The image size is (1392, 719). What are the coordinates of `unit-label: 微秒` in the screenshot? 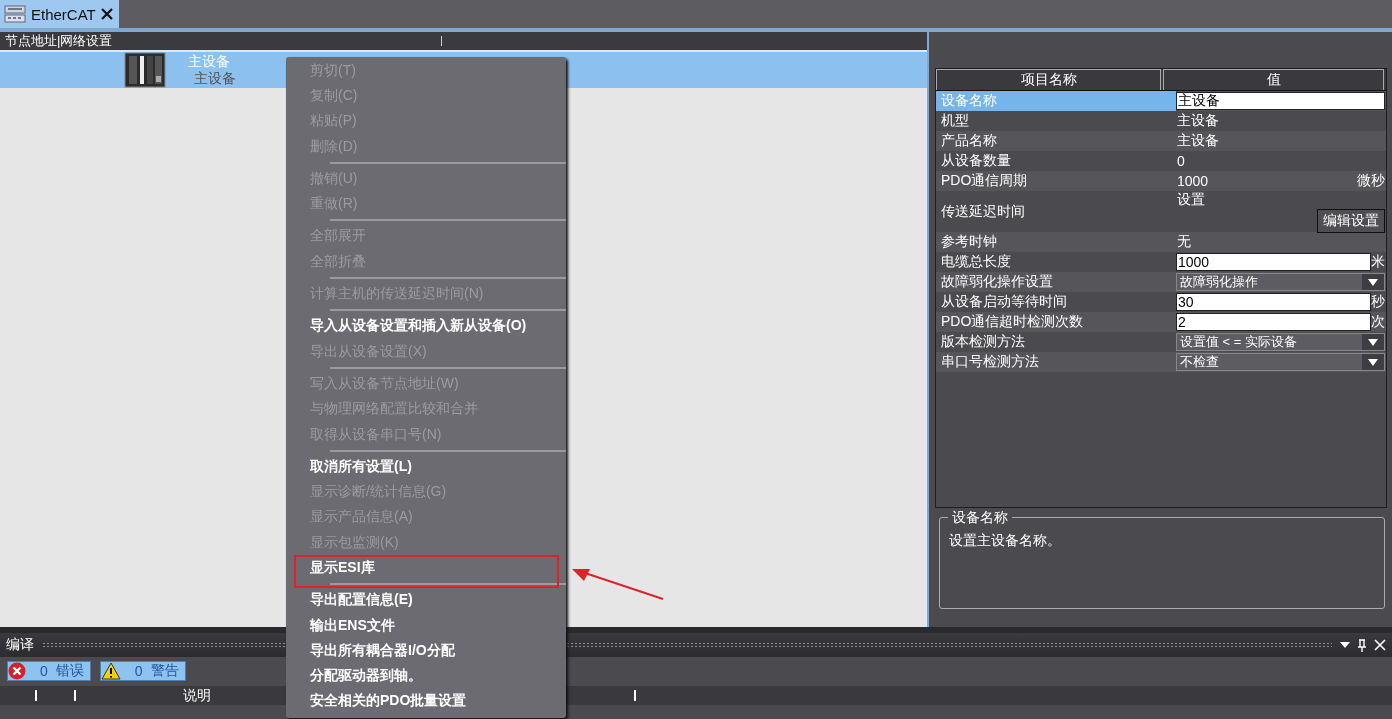 It's located at (1371, 181).